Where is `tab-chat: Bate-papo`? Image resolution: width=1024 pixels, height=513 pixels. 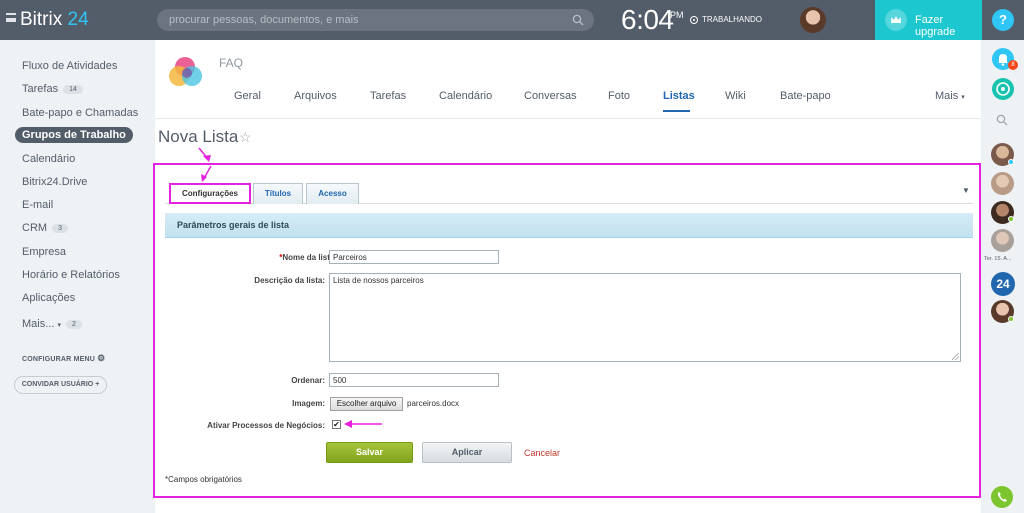
tab-chat: Bate-papo is located at coordinates (805, 96).